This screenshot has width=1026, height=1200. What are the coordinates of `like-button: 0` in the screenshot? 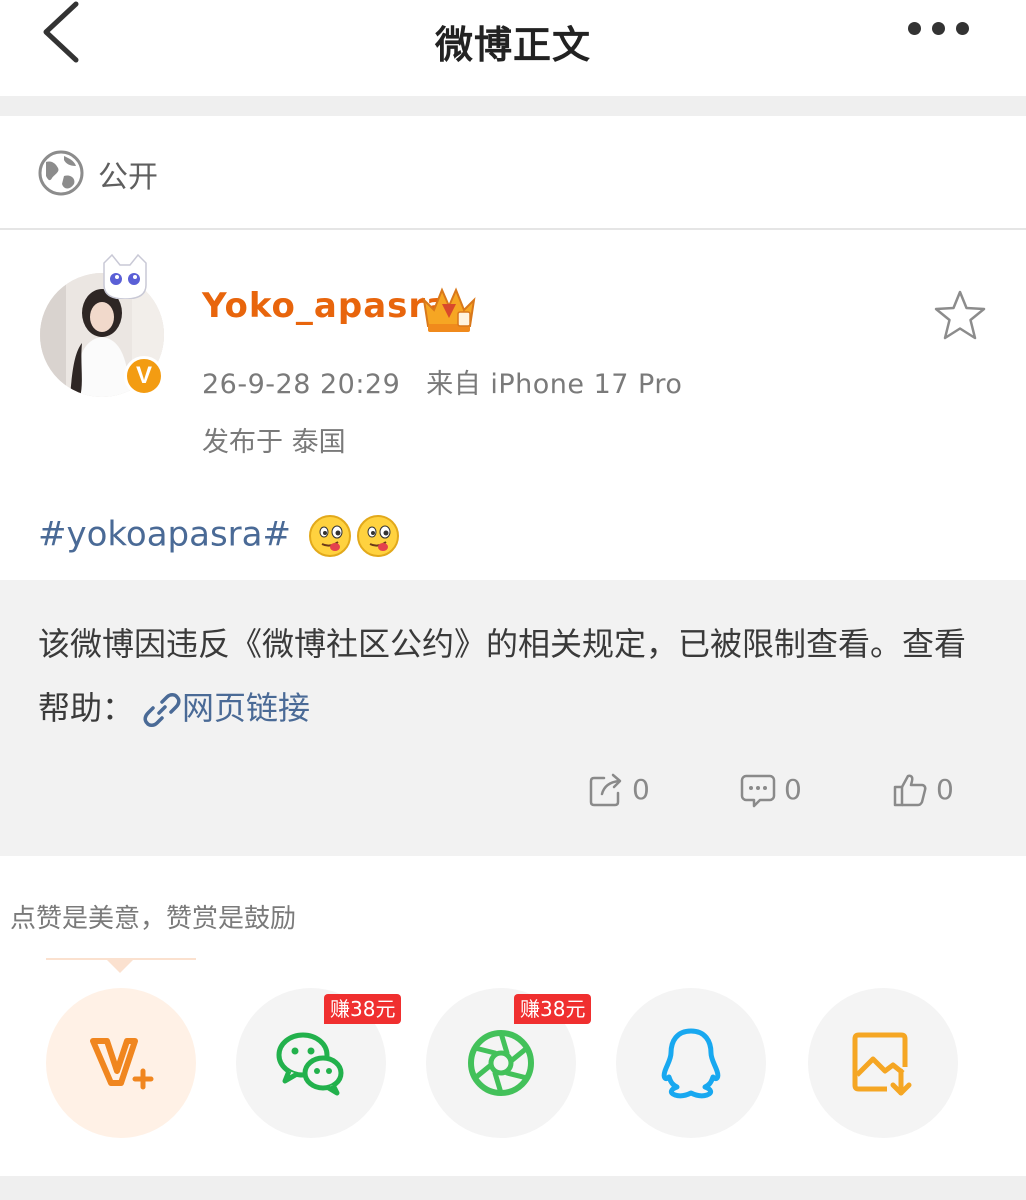 It's located at (932, 790).